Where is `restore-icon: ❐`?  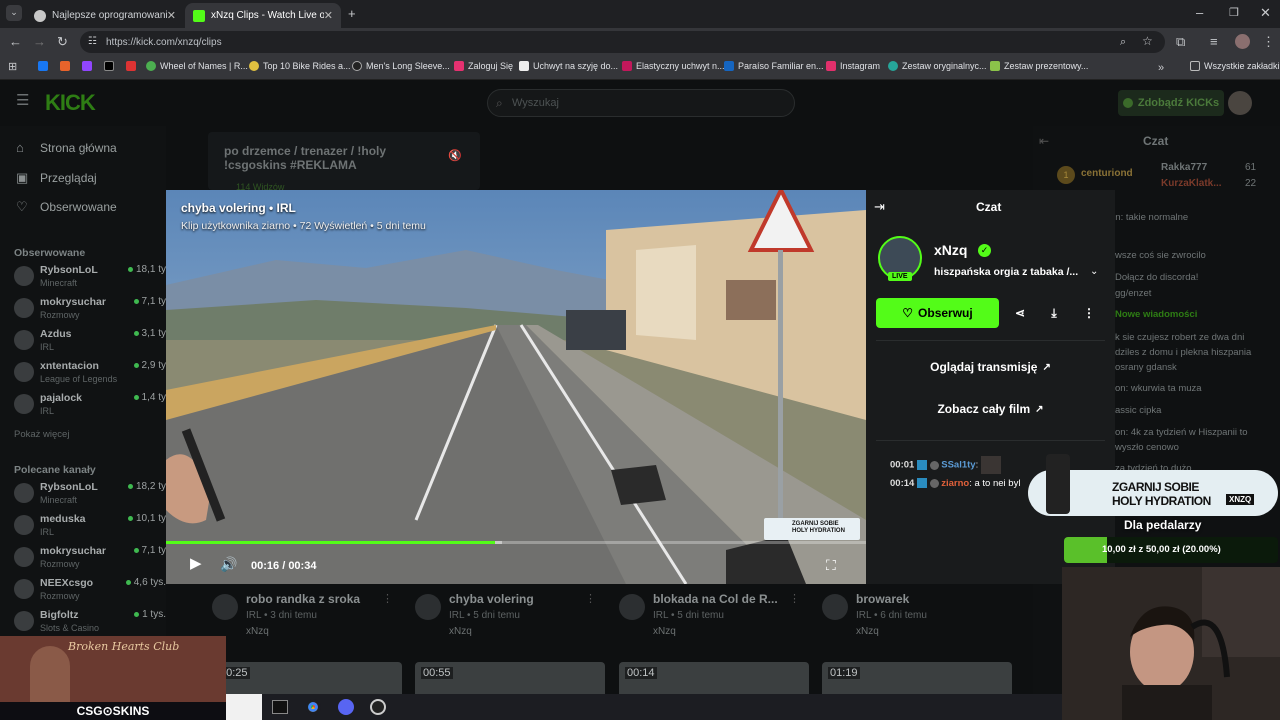 restore-icon: ❐ is located at coordinates (1234, 13).